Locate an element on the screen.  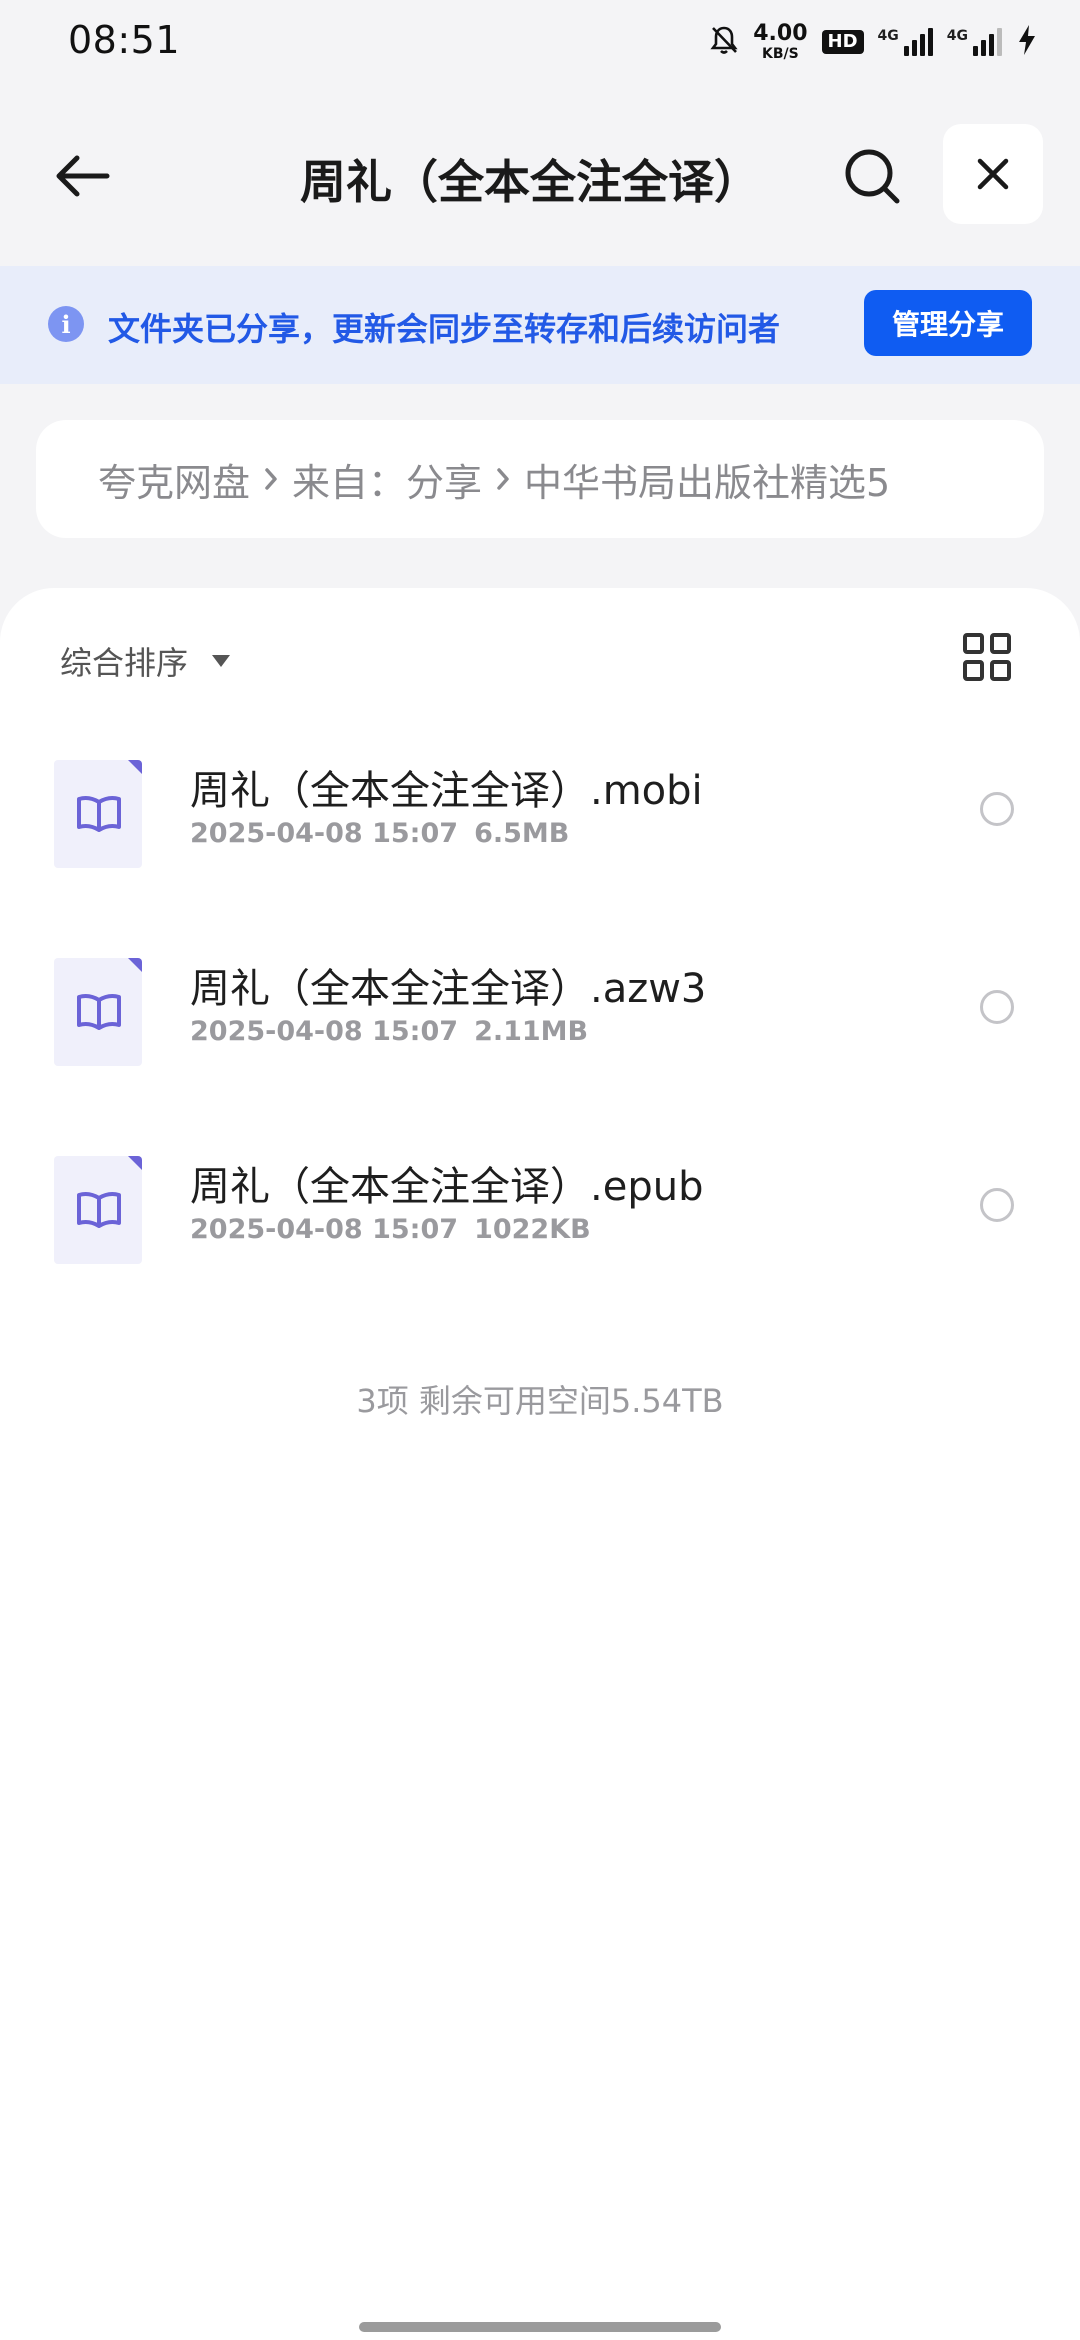
file-row: 周礼（全本全注全译）.epub 2025-04-08 15:07 1022KB is located at coordinates (540, 1243).